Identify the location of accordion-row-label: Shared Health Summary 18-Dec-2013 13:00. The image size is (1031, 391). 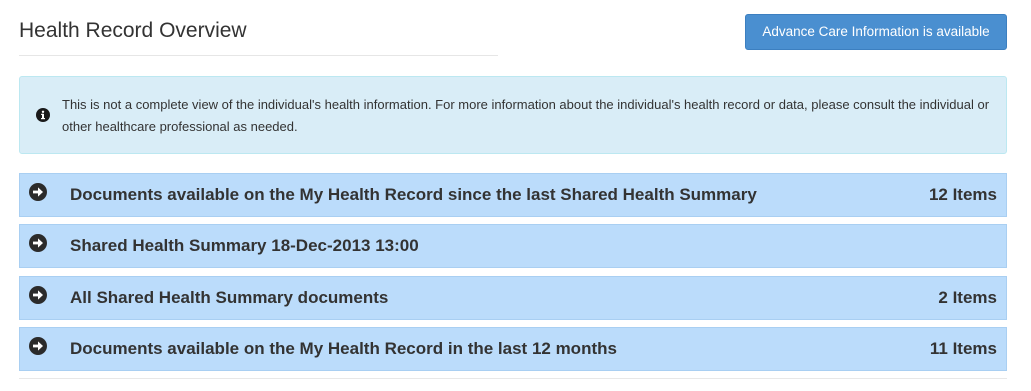
(244, 245).